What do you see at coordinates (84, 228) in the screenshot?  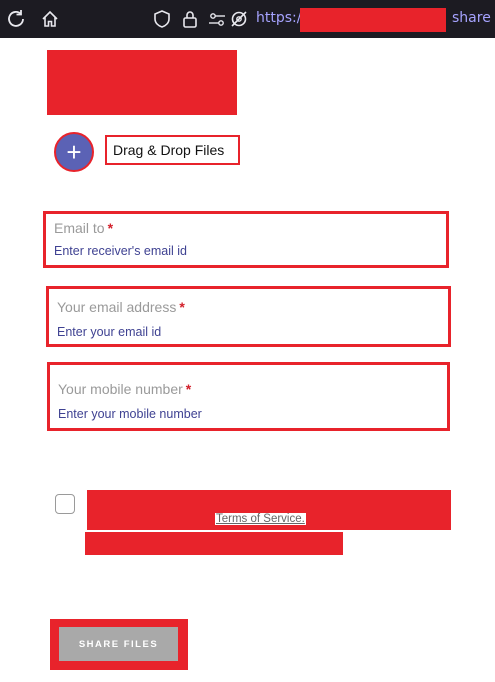 I see `email-to-label: Email to *` at bounding box center [84, 228].